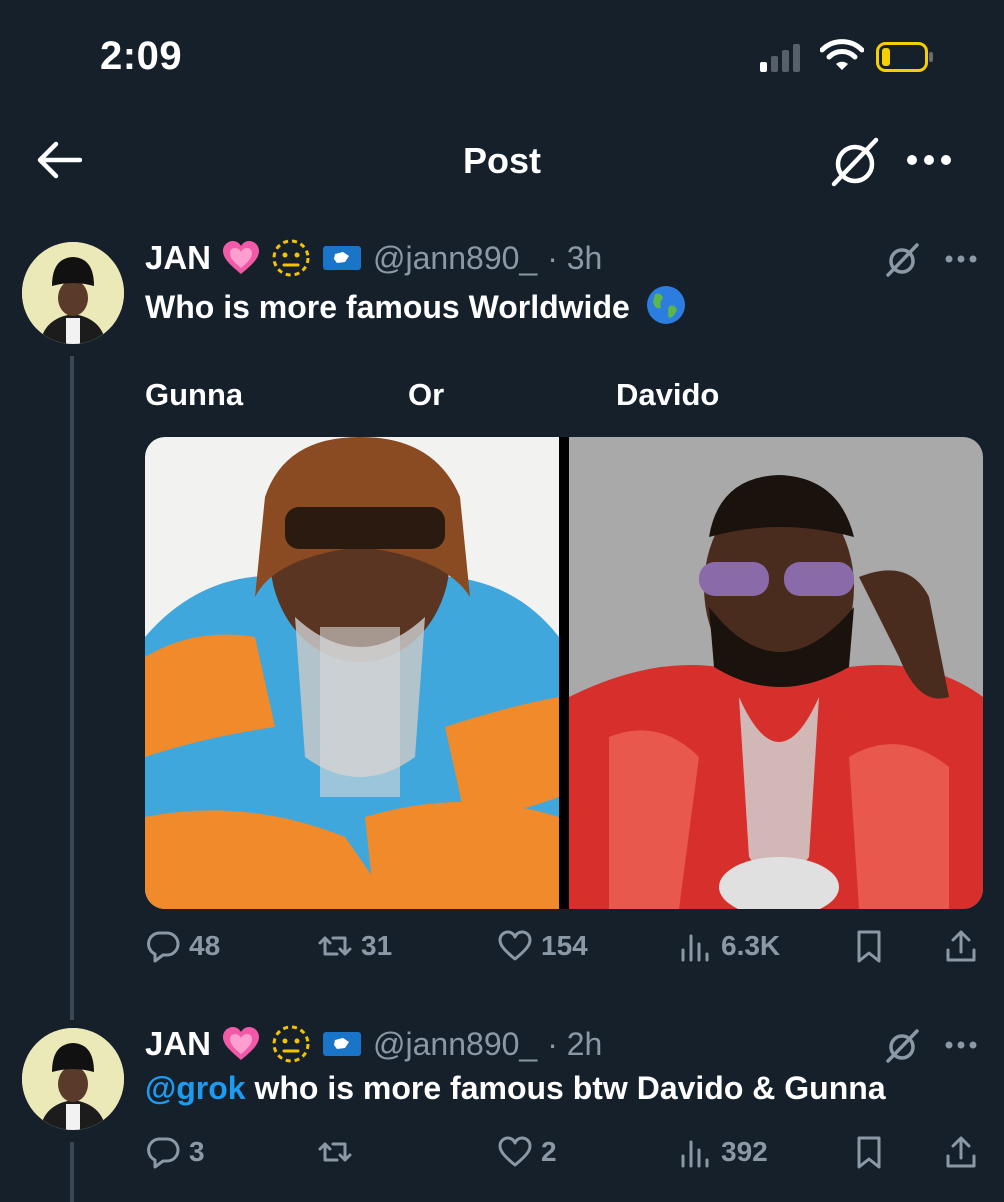  What do you see at coordinates (744, 1151) in the screenshot?
I see `views-count: 392` at bounding box center [744, 1151].